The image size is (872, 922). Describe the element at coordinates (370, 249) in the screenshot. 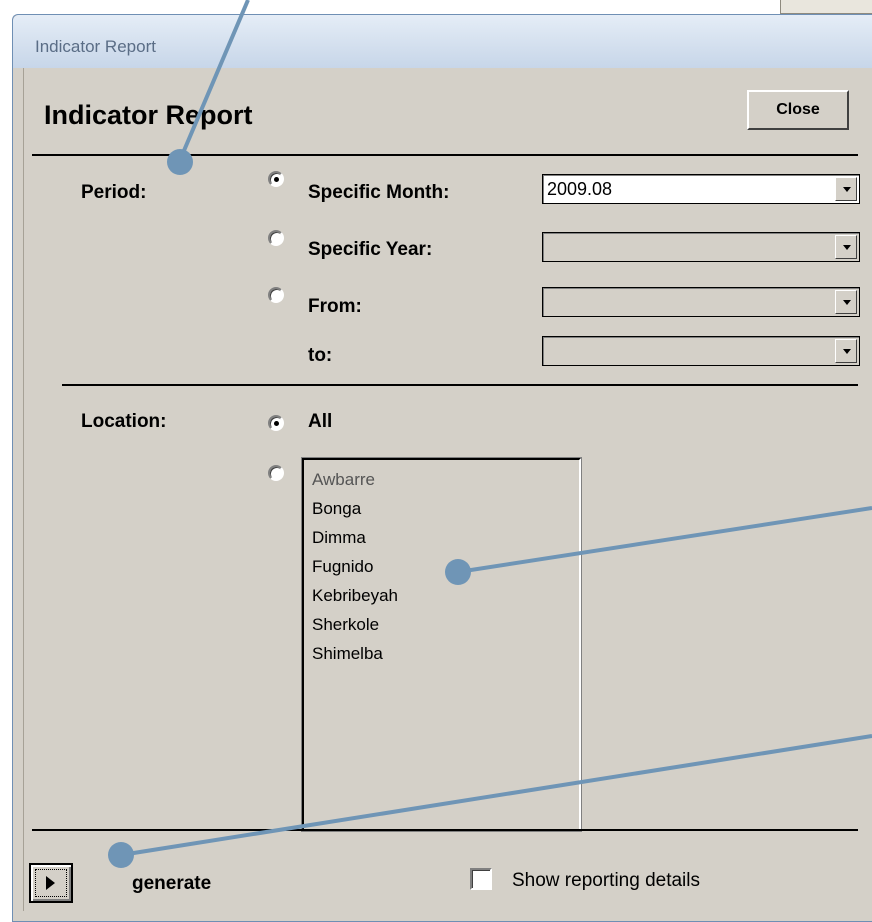

I see `specific-year-label: Specific Year:` at that location.